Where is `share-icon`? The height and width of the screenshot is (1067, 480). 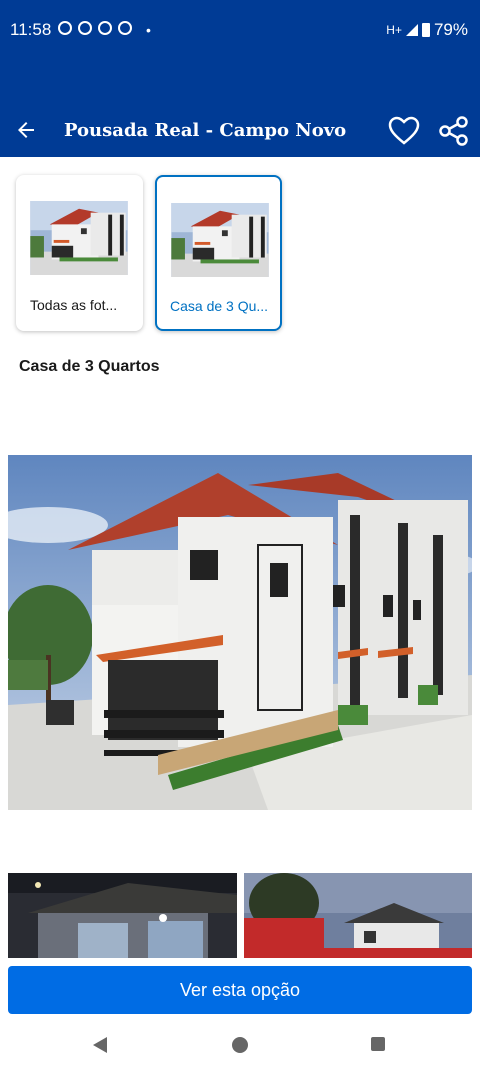 share-icon is located at coordinates (454, 131).